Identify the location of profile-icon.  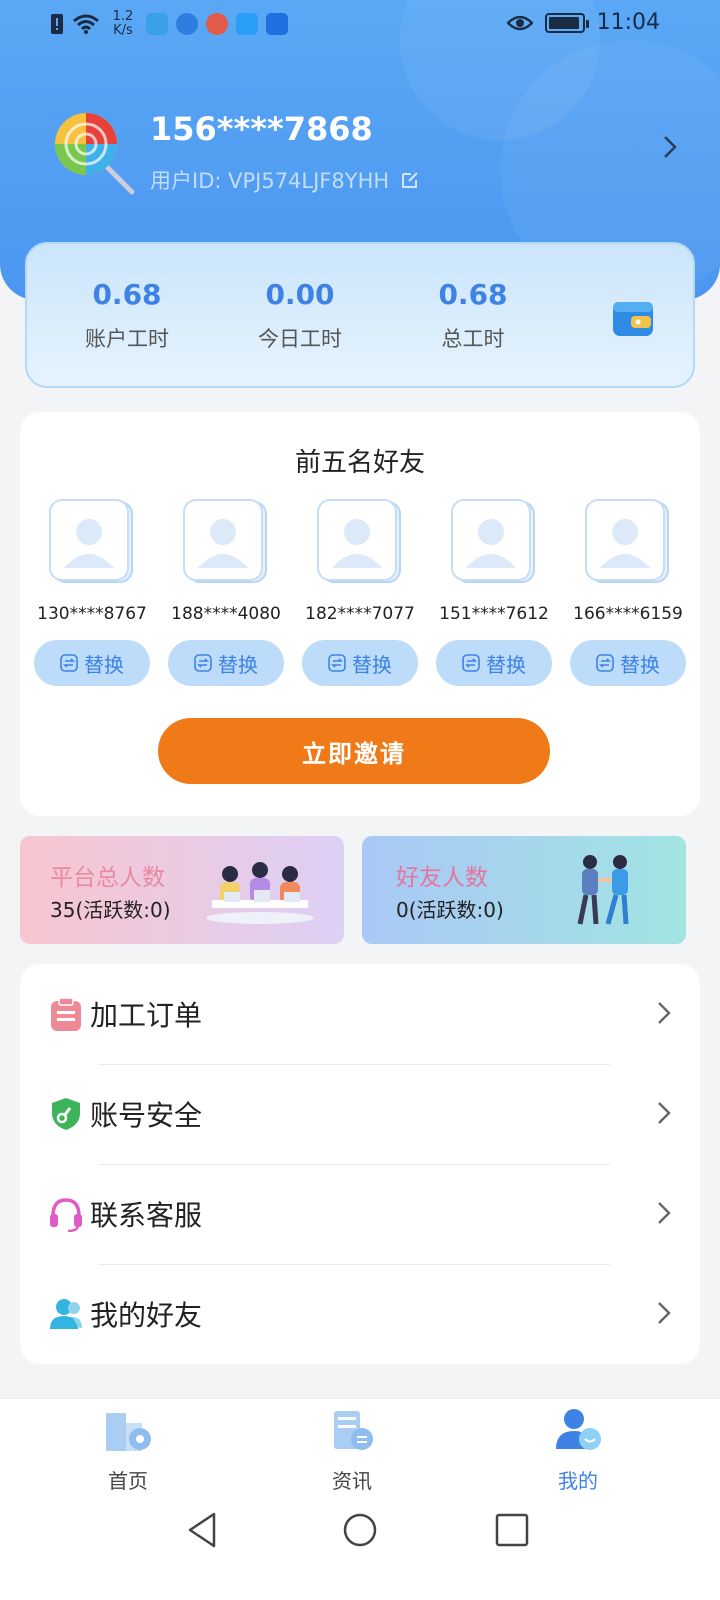
(578, 1429).